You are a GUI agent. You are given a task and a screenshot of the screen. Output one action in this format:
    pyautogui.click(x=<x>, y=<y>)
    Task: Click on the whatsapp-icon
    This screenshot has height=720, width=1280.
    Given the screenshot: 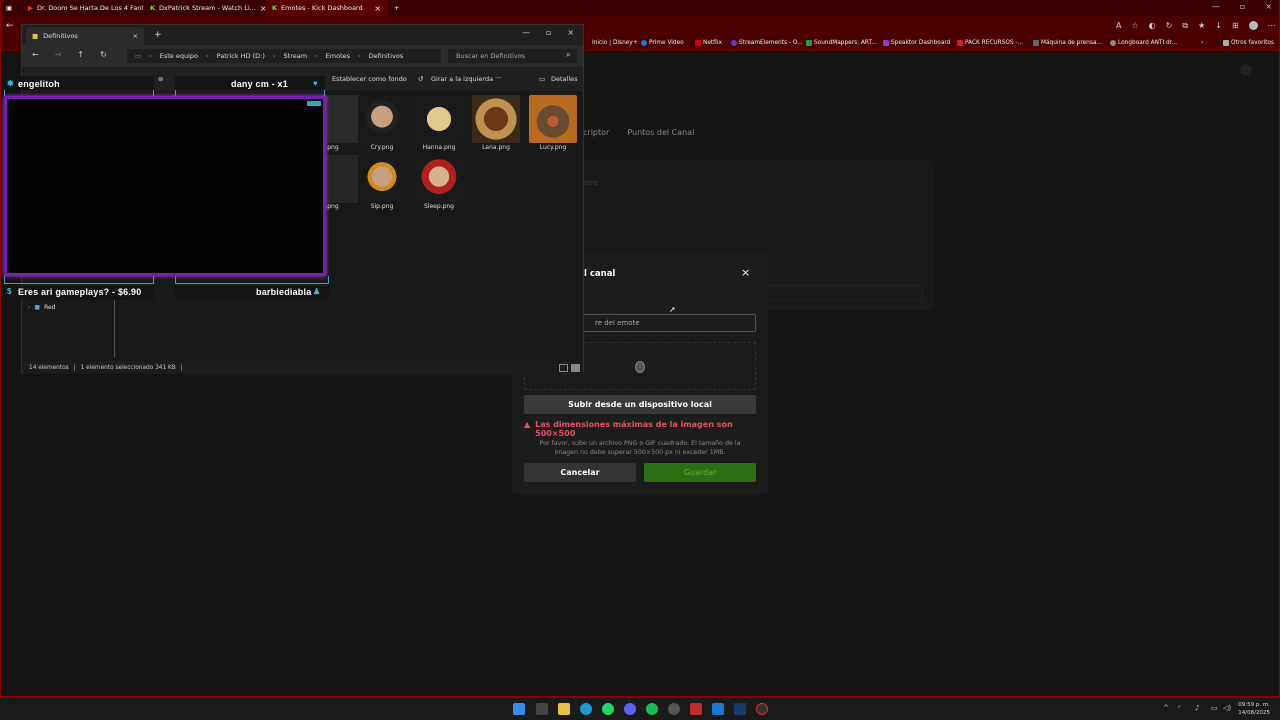 What is the action you would take?
    pyautogui.click(x=608, y=709)
    